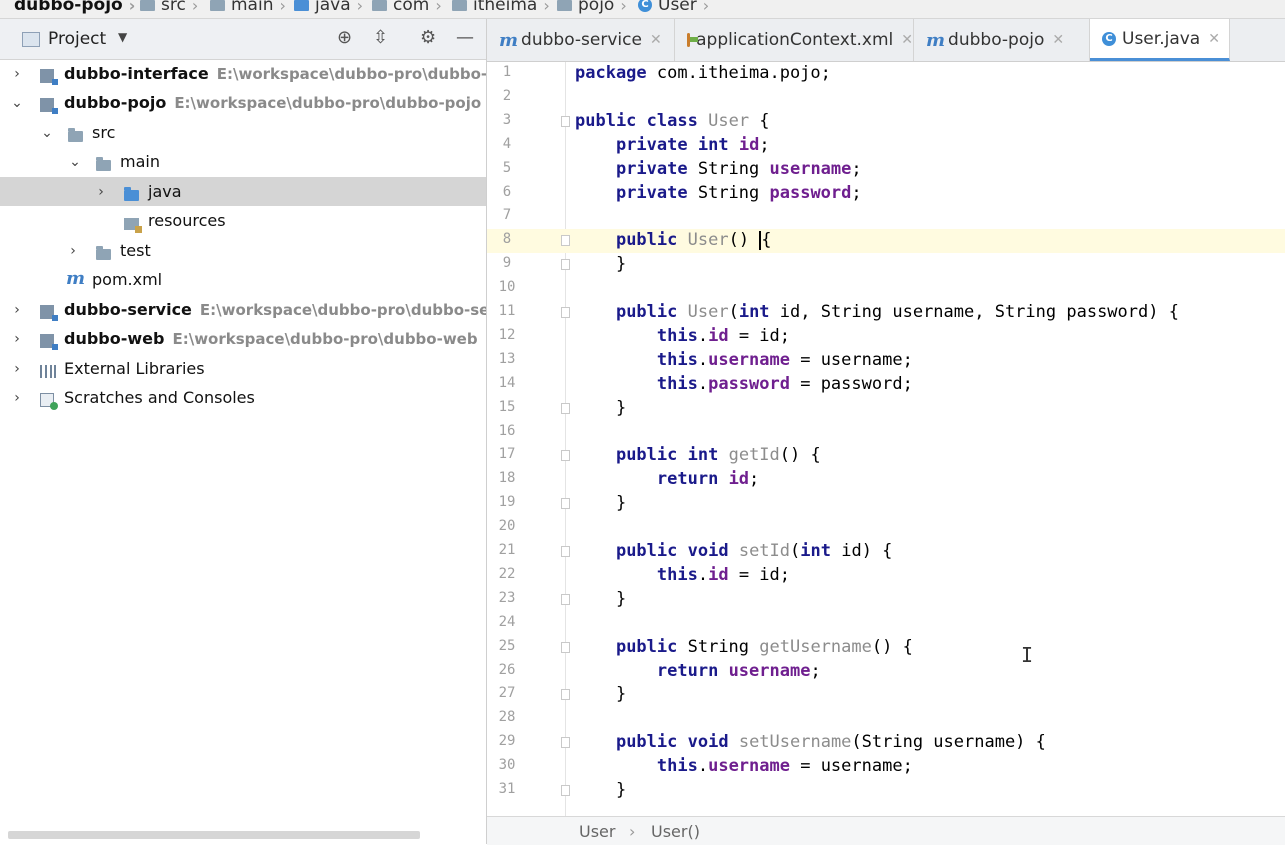 The height and width of the screenshot is (845, 1285). What do you see at coordinates (243, 132) in the screenshot?
I see `tree-item-src: ⌄ src` at bounding box center [243, 132].